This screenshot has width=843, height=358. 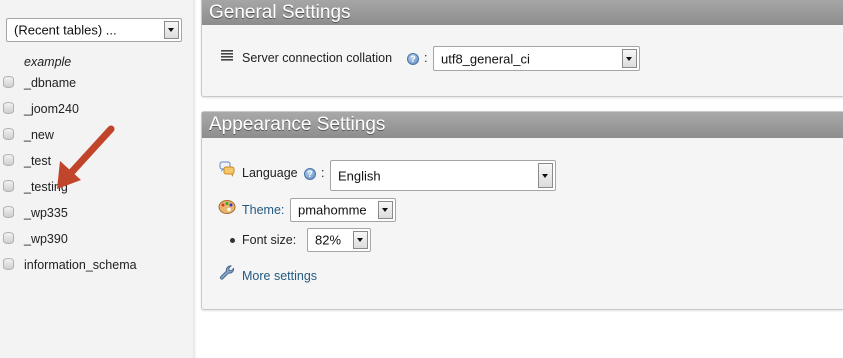 What do you see at coordinates (80, 265) in the screenshot?
I see `database-name: information_schema` at bounding box center [80, 265].